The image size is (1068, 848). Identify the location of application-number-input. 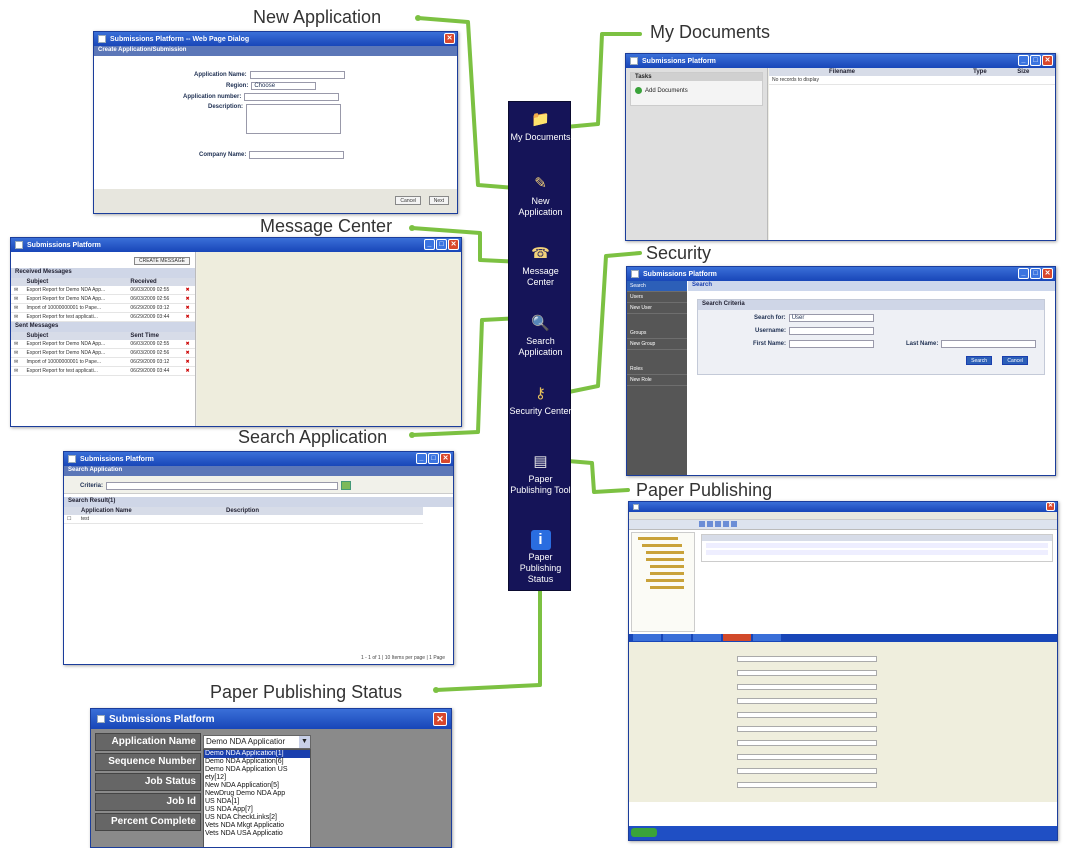
(292, 97).